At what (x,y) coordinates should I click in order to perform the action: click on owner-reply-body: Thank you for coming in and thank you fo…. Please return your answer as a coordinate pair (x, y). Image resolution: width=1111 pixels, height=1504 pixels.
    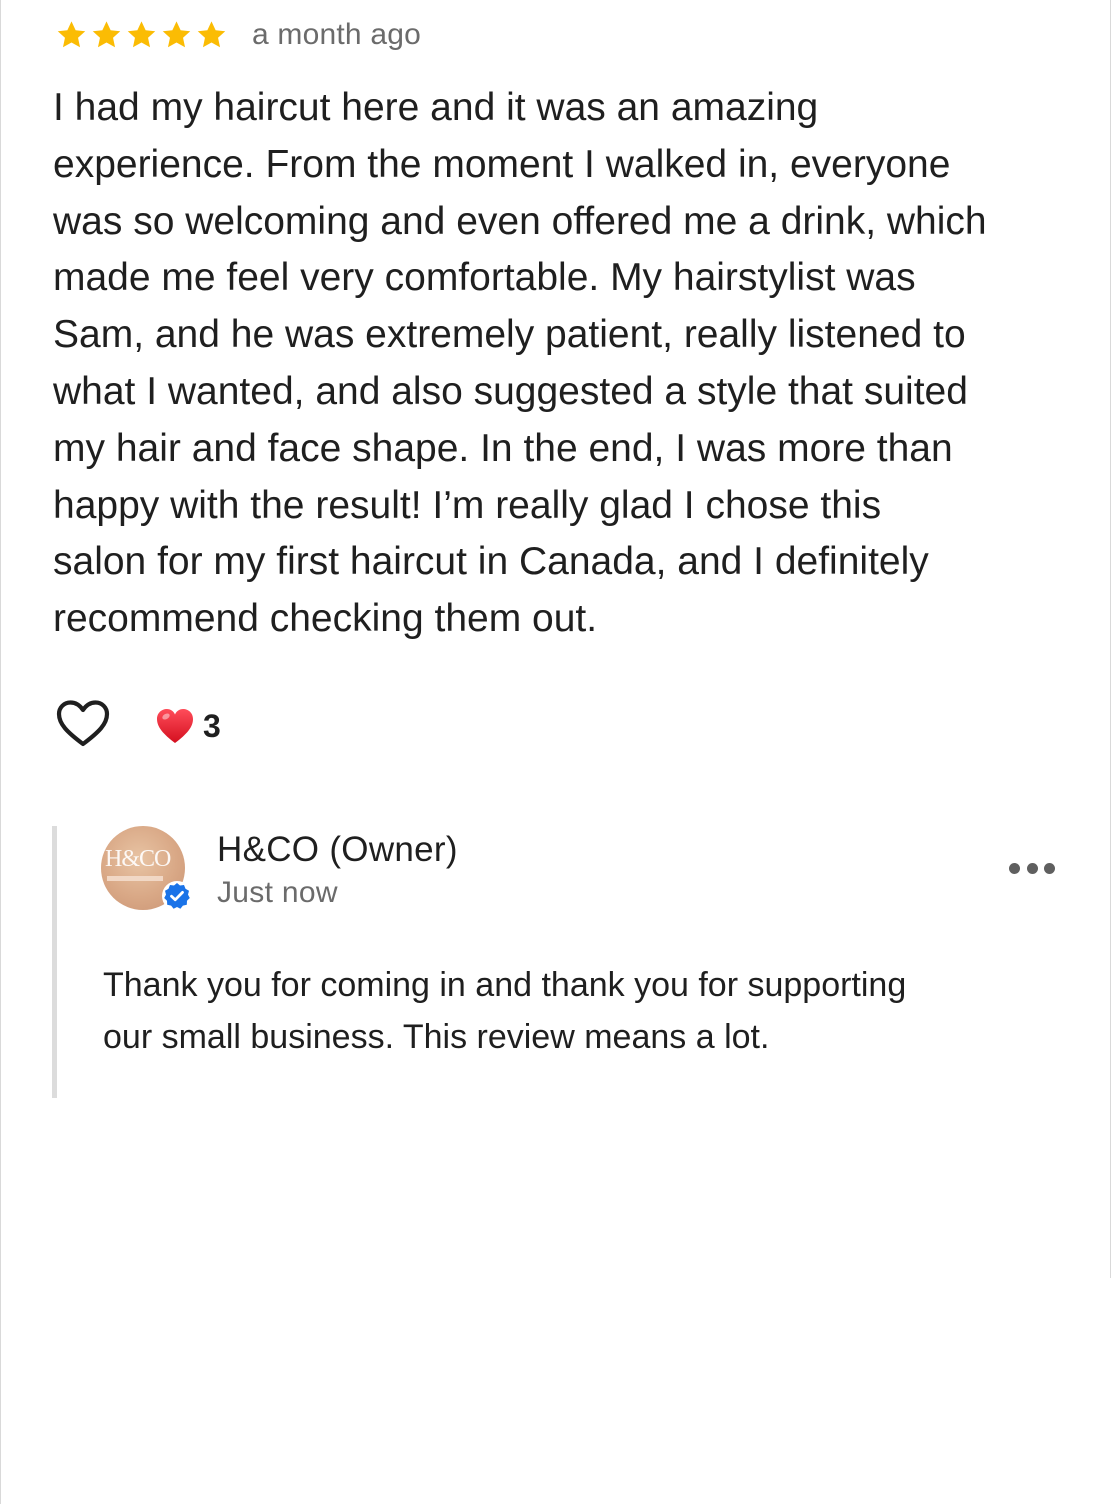
    Looking at the image, I should click on (578, 1011).